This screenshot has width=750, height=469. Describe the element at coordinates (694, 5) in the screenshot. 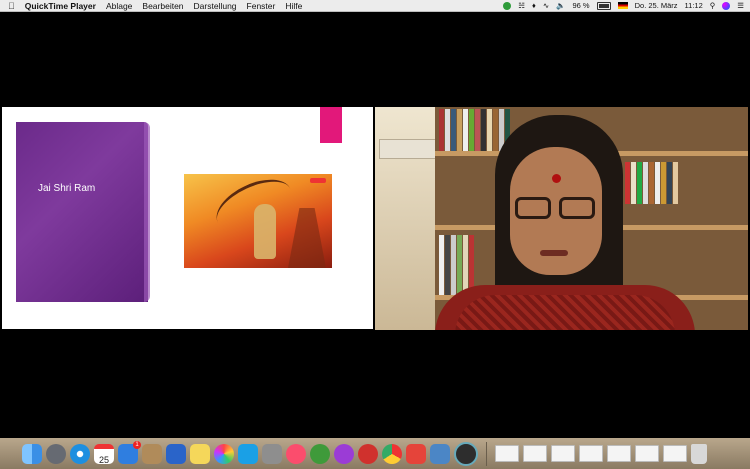

I see `clock-time: 11:12` at that location.